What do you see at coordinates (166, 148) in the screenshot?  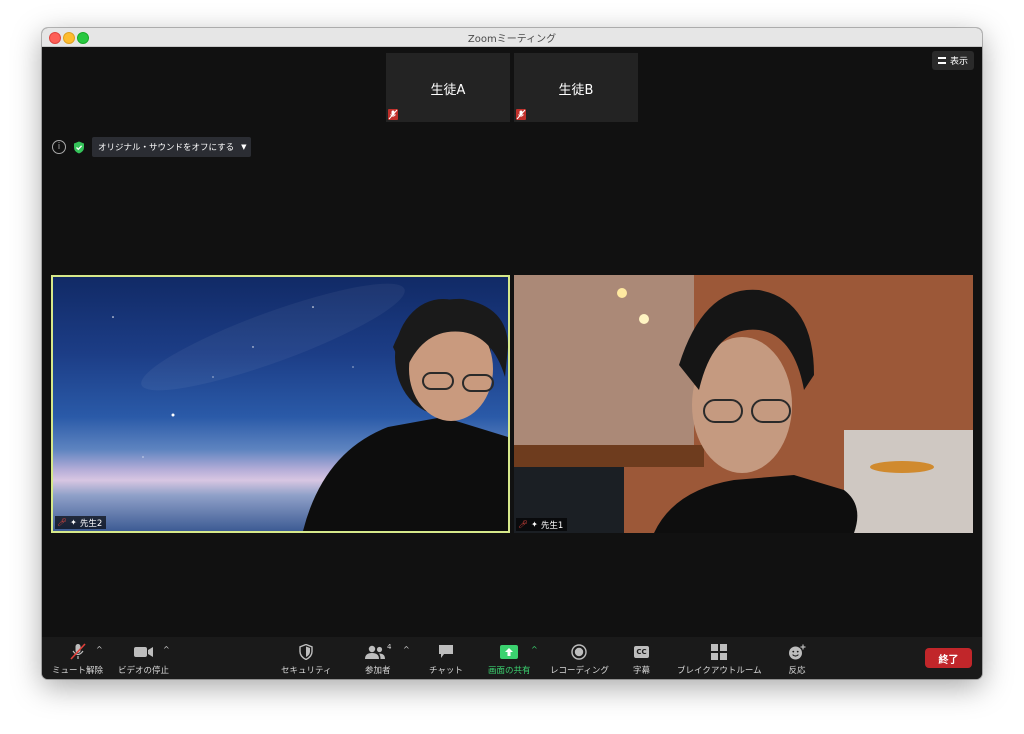 I see `original-sound-label: オリジナル・サウンドをオフにする` at bounding box center [166, 148].